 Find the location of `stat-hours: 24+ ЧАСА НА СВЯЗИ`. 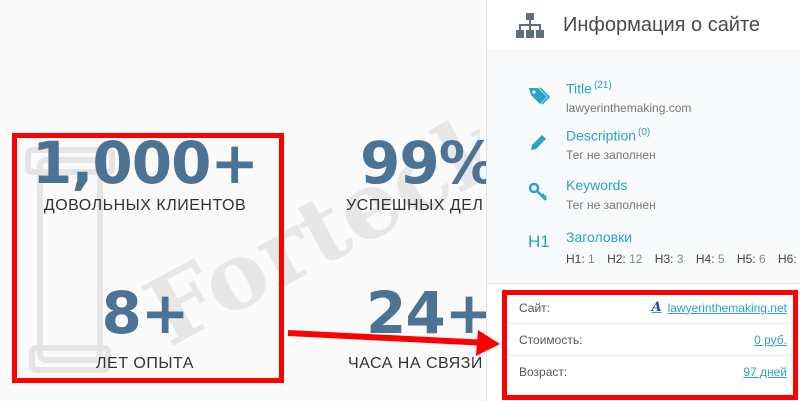

stat-hours: 24+ ЧАСА НА СВЯЗИ is located at coordinates (408, 328).